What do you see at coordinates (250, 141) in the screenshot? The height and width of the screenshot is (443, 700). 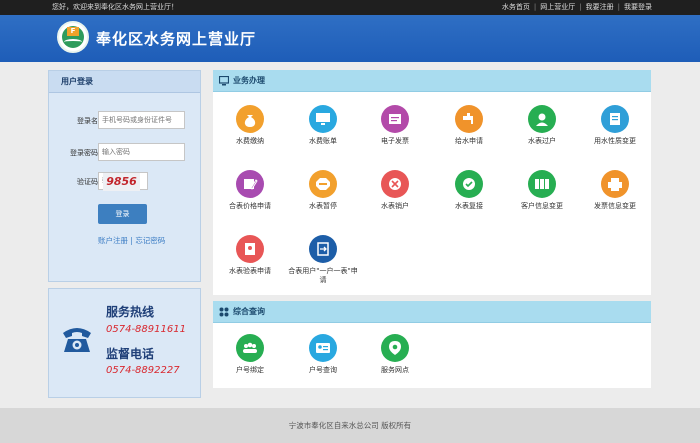 I see `service-label: 水费缴纳` at bounding box center [250, 141].